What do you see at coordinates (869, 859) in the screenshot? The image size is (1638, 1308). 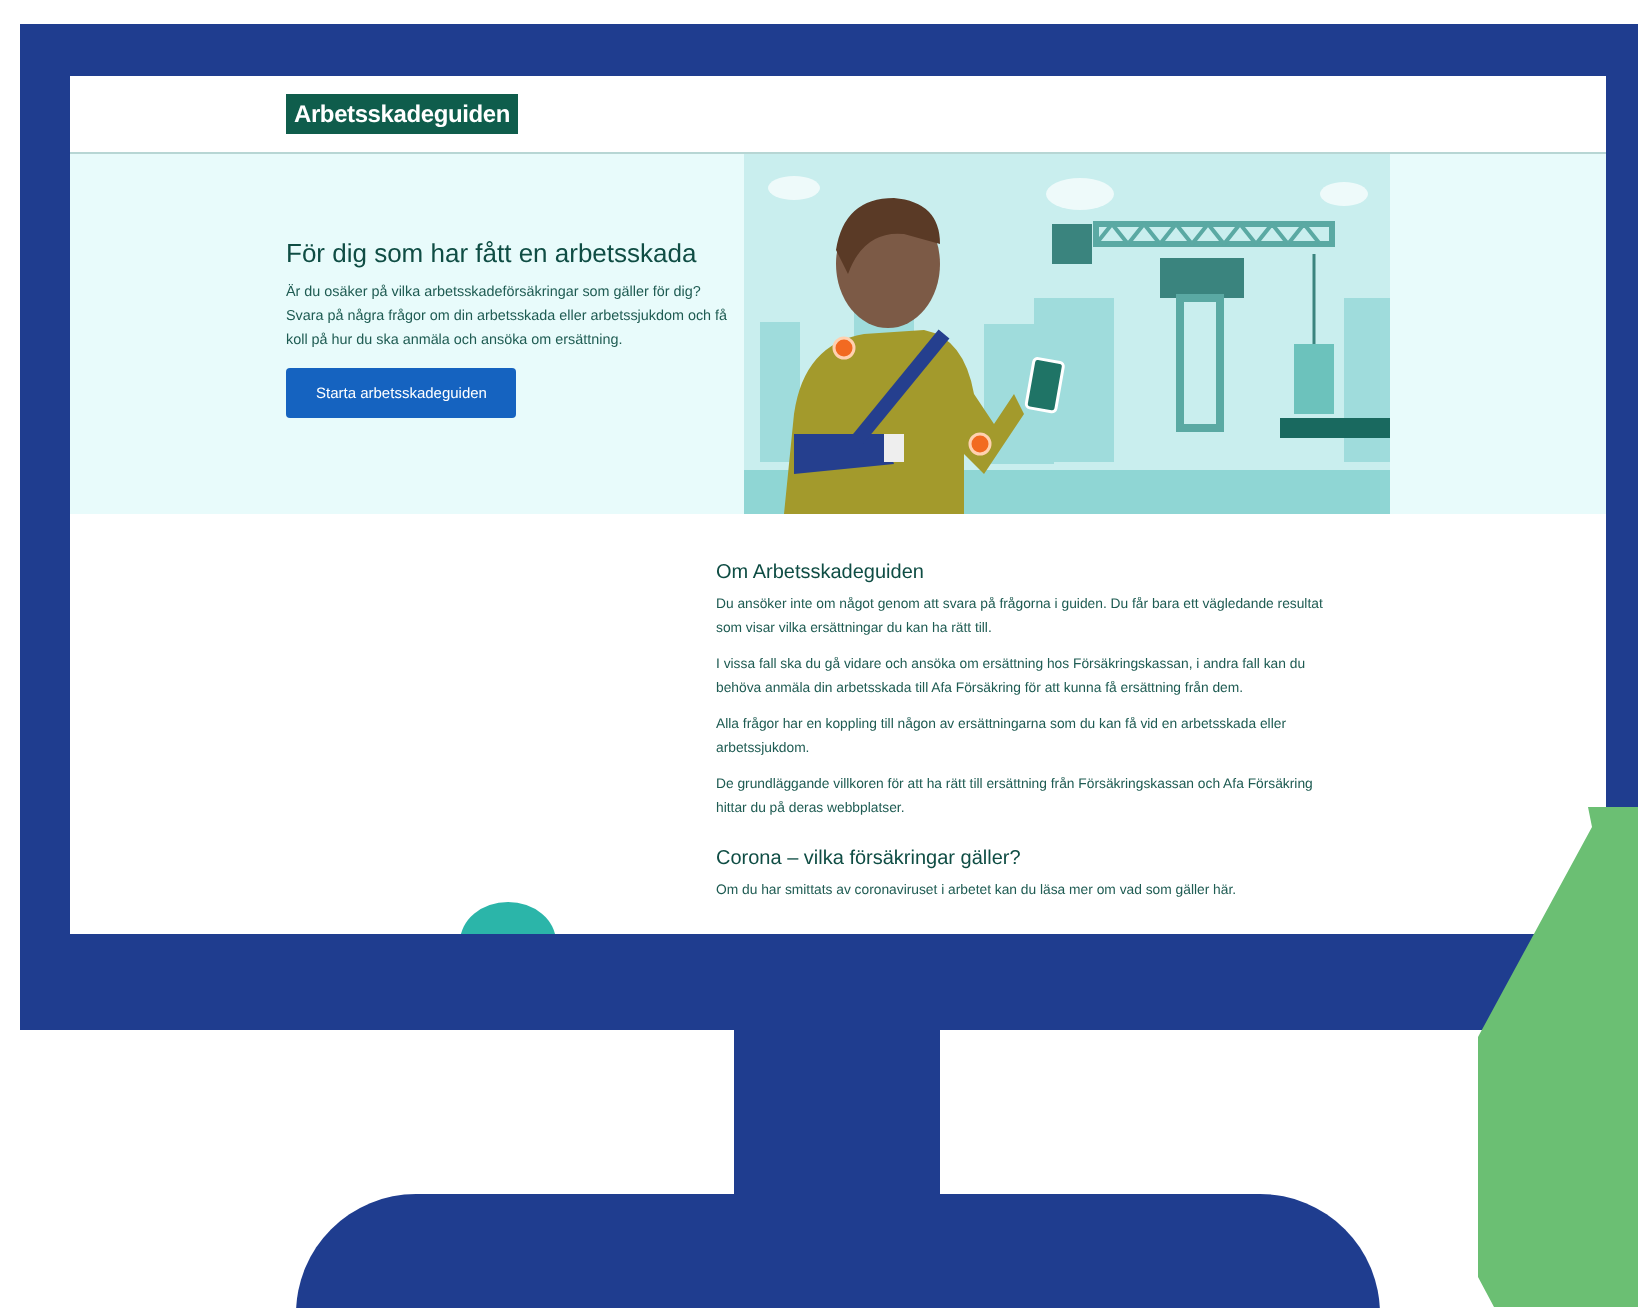 I see `section-heading: Corona – vilka försäkringar gäller?` at bounding box center [869, 859].